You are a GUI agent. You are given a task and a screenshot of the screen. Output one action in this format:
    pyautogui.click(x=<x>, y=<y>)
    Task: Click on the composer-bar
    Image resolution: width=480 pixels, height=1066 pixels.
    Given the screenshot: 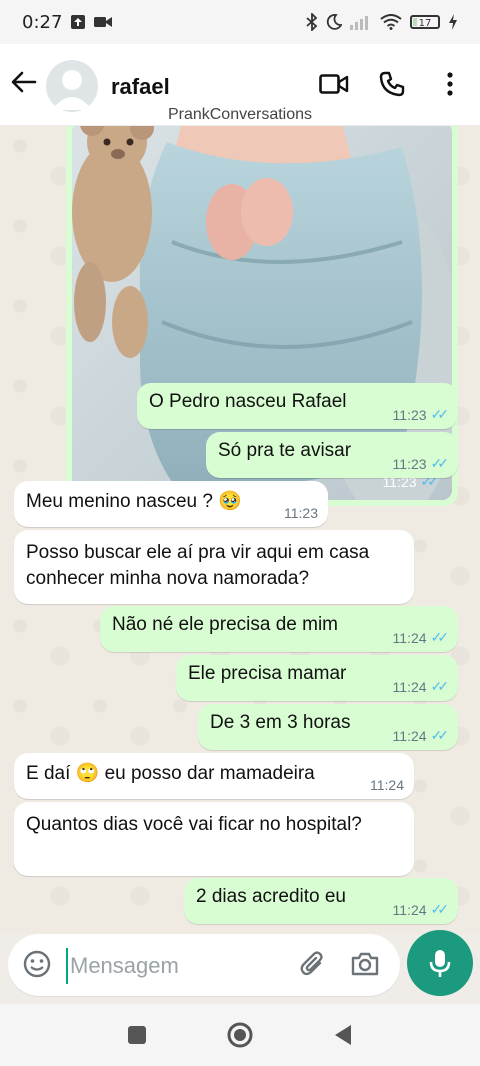 What is the action you would take?
    pyautogui.click(x=240, y=967)
    